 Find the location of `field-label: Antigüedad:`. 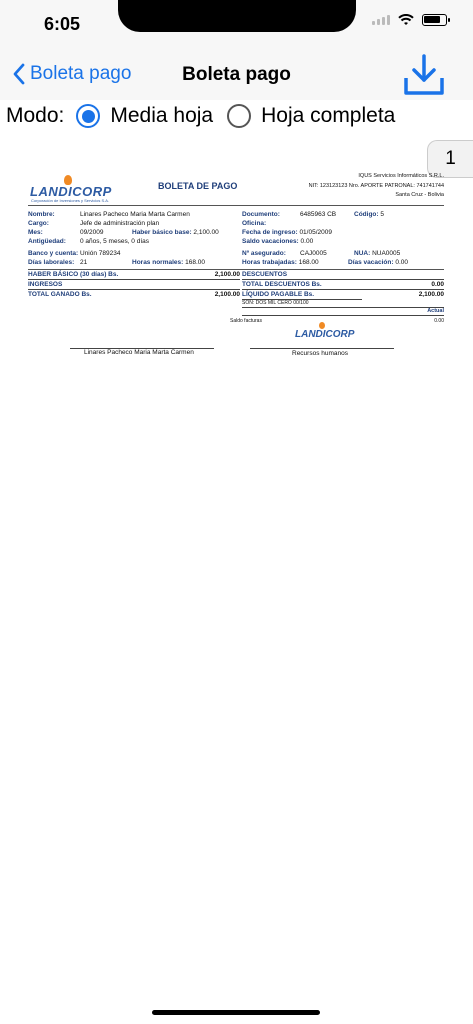

field-label: Antigüedad: is located at coordinates (47, 241).